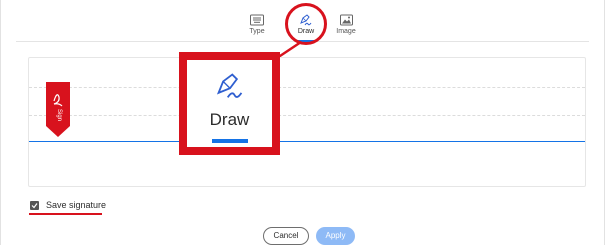  Describe the element at coordinates (230, 141) in the screenshot. I see `zoom-selected-indicator` at that location.